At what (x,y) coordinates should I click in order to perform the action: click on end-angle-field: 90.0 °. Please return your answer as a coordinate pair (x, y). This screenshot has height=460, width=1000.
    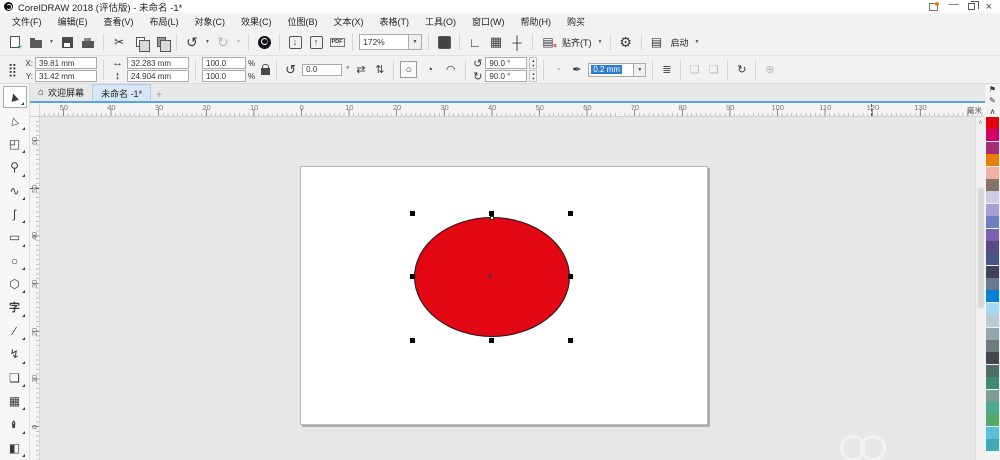
    Looking at the image, I should click on (506, 76).